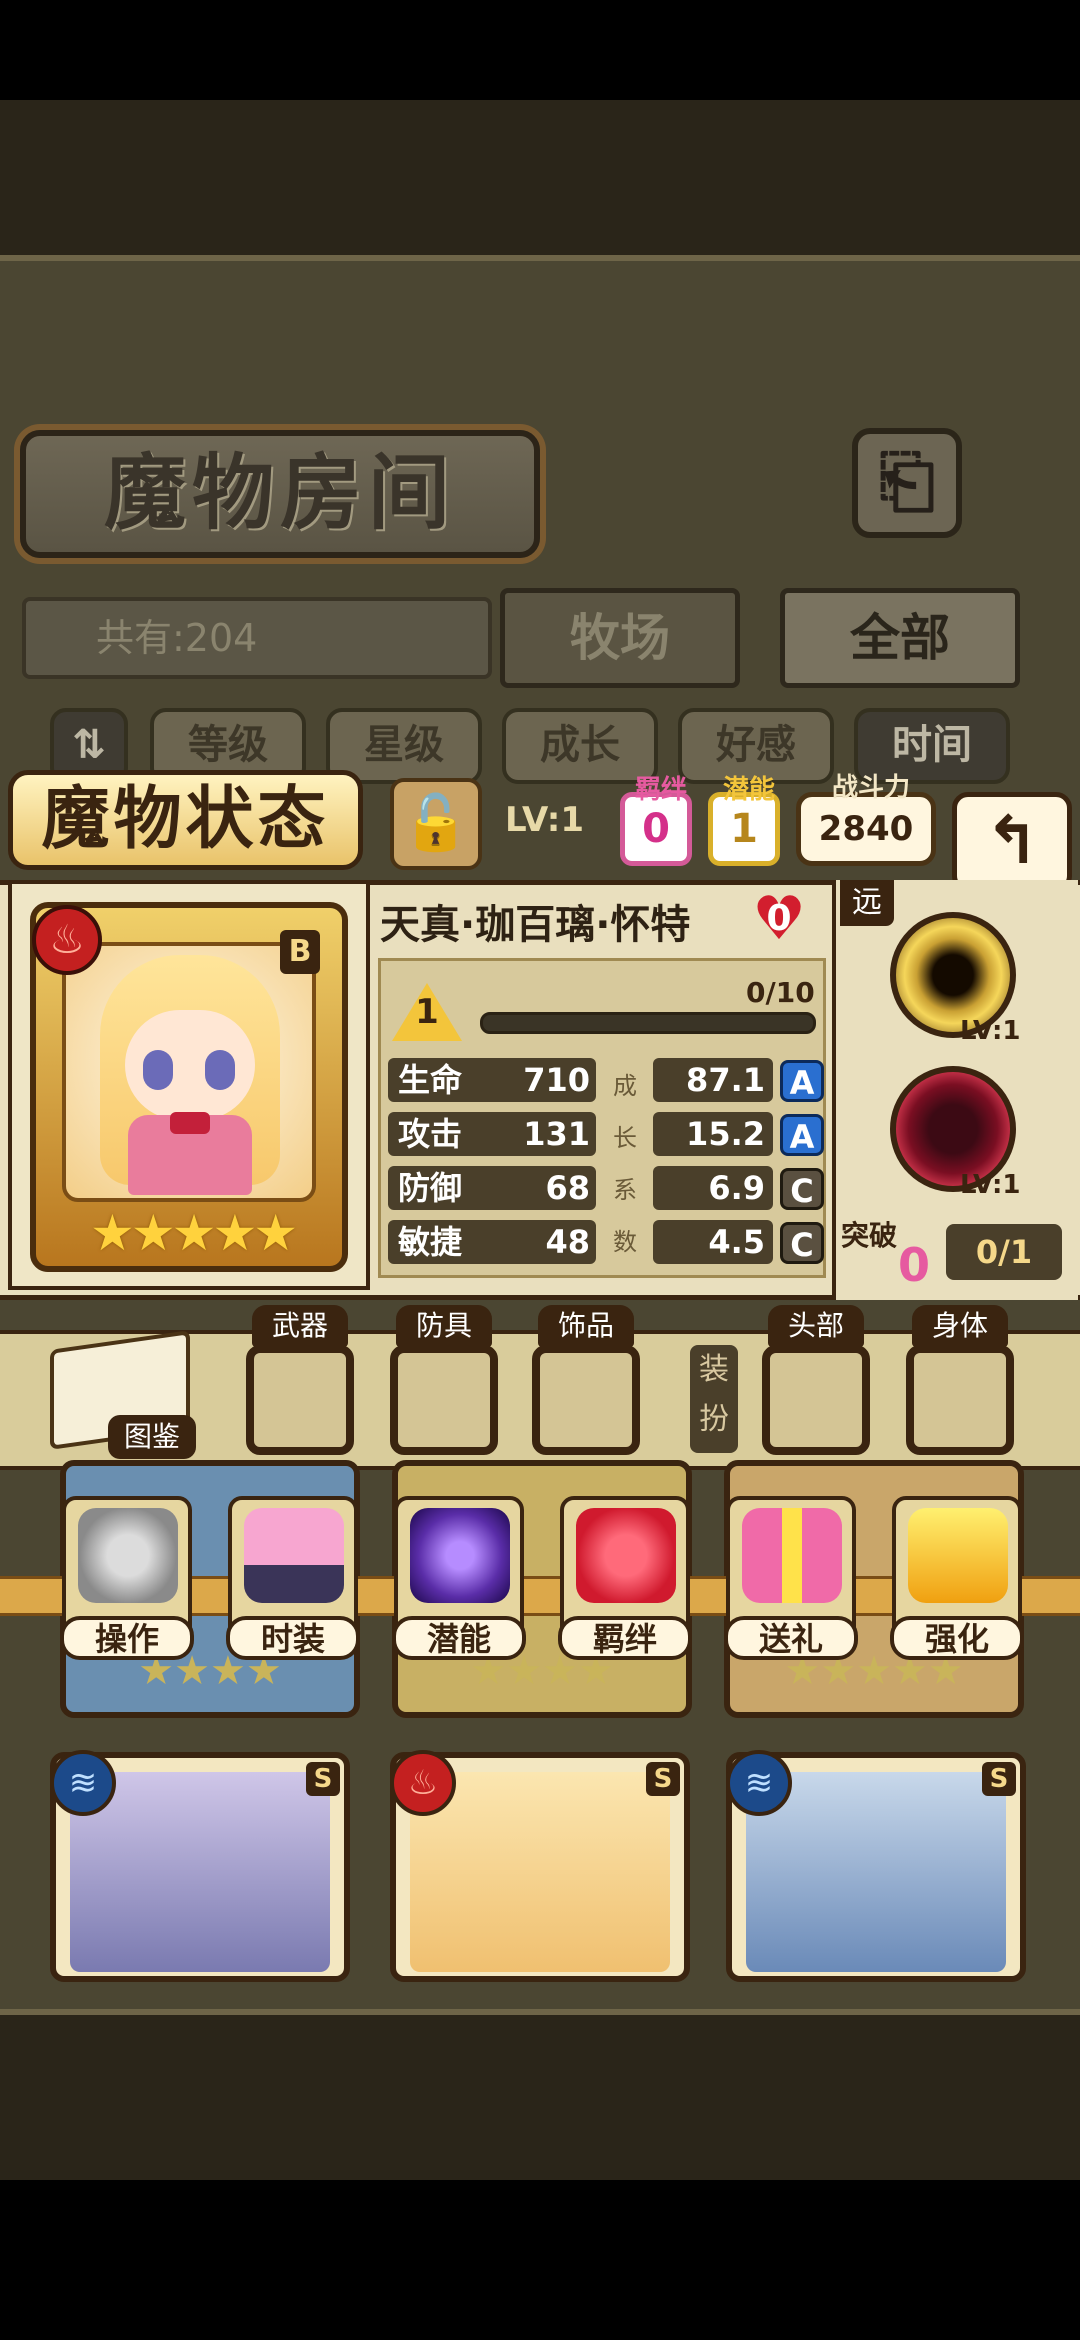 Image resolution: width=1080 pixels, height=2340 pixels. I want to click on tab-ranch: 牧场, so click(620, 638).